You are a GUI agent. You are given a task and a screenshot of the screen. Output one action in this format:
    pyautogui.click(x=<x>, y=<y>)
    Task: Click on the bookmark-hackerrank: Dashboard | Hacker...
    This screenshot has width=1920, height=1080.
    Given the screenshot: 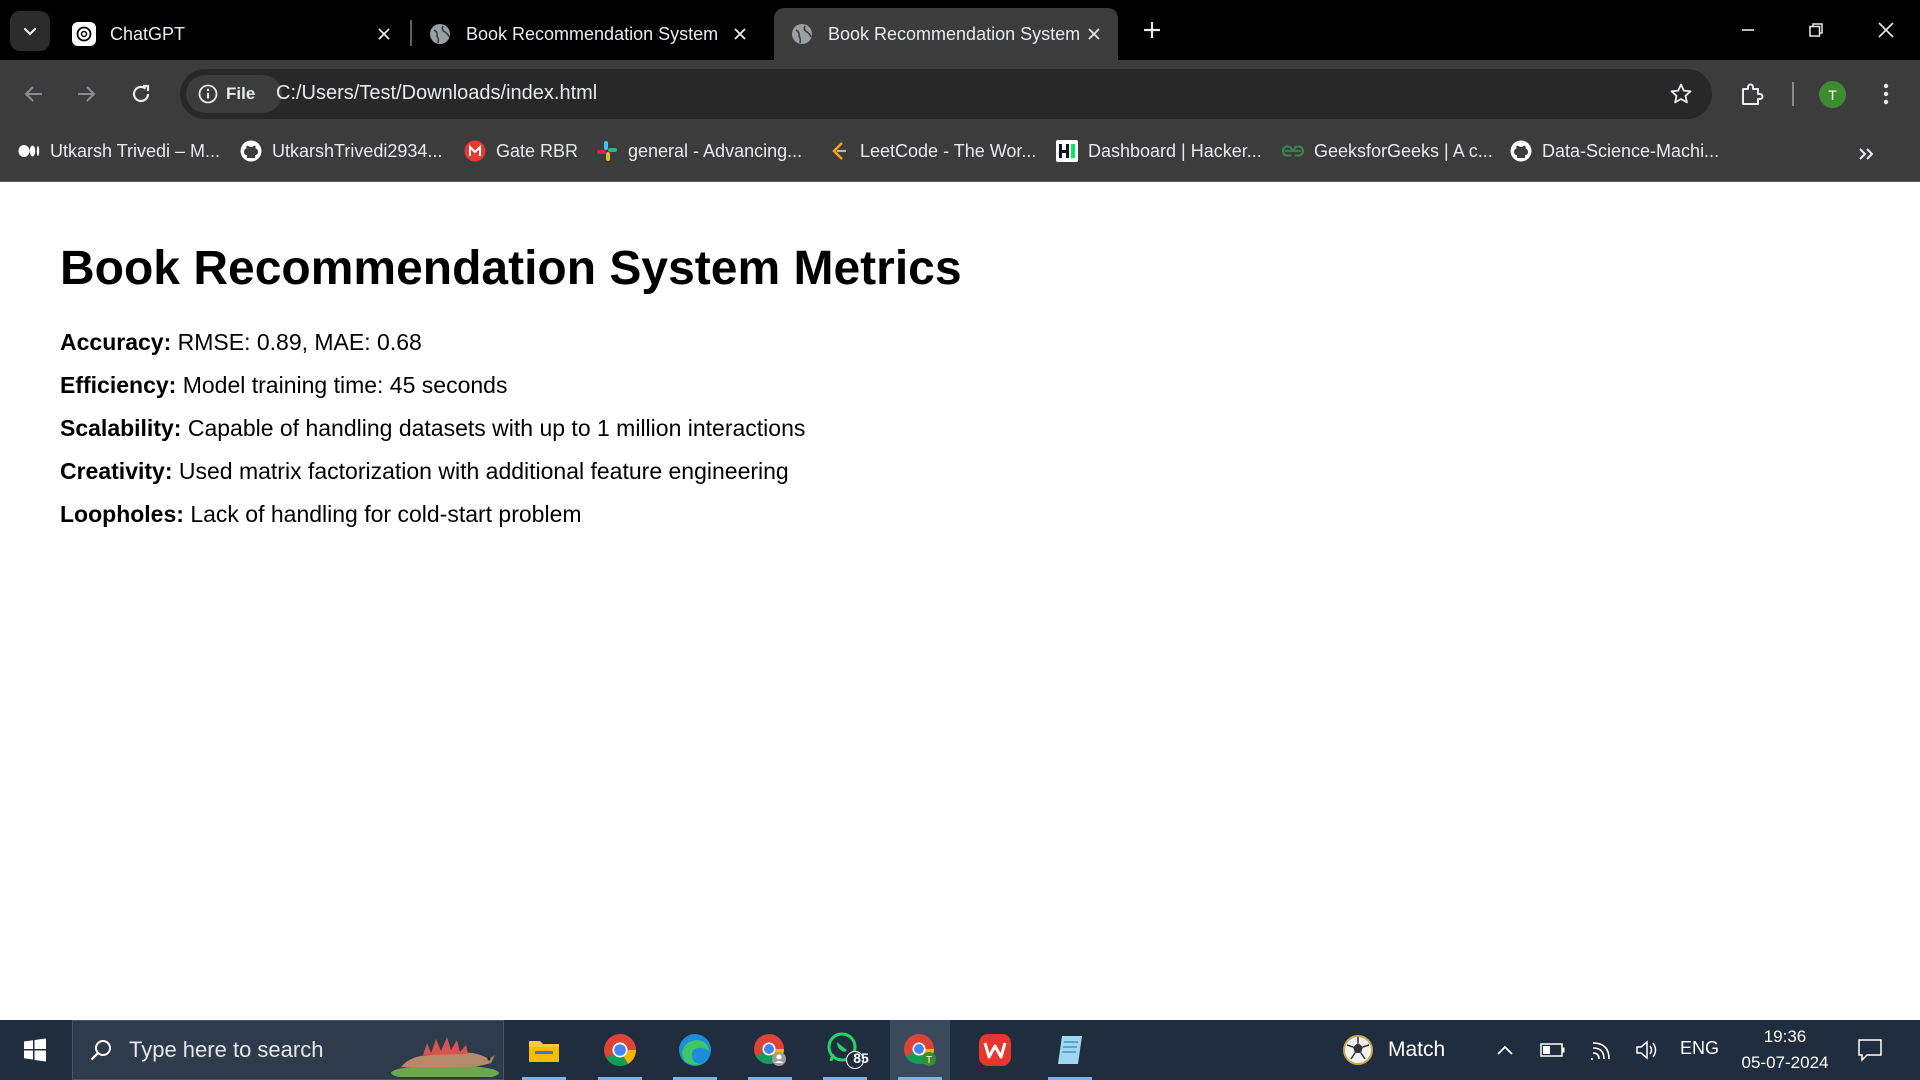 What is the action you would take?
    pyautogui.click(x=1159, y=151)
    